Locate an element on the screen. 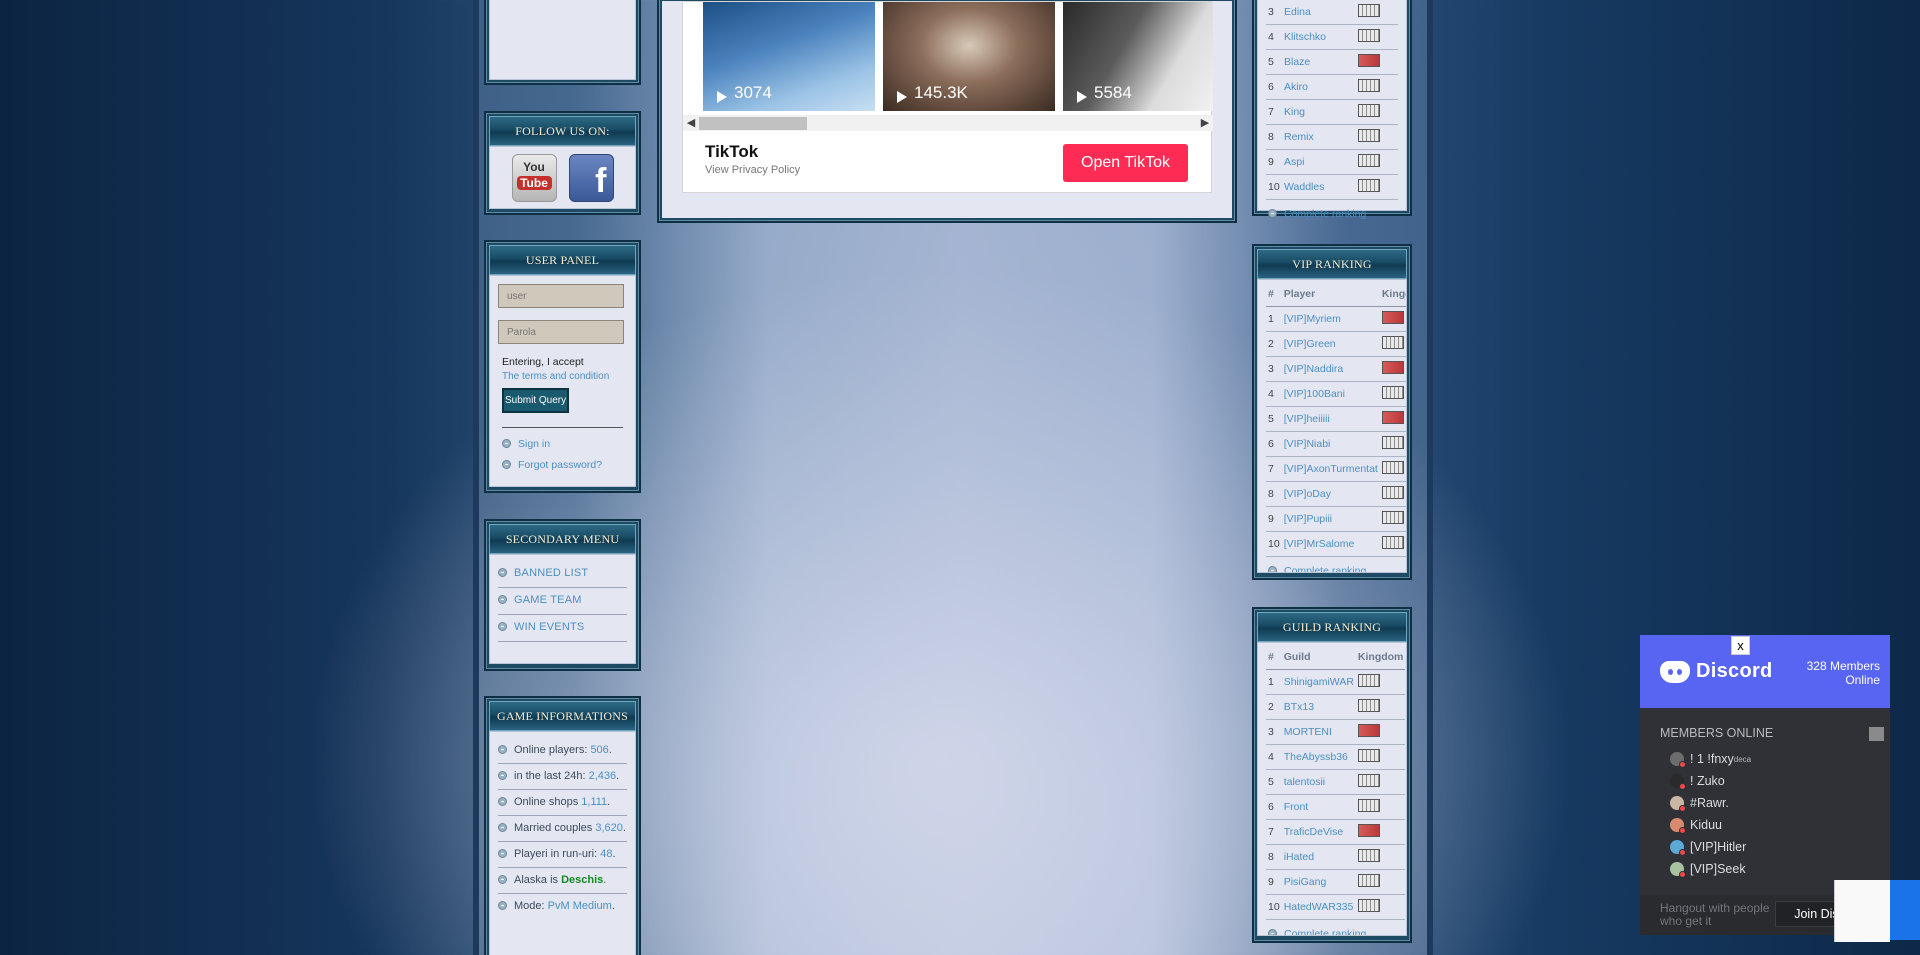  recaptcha-badge is located at coordinates (1862, 911).